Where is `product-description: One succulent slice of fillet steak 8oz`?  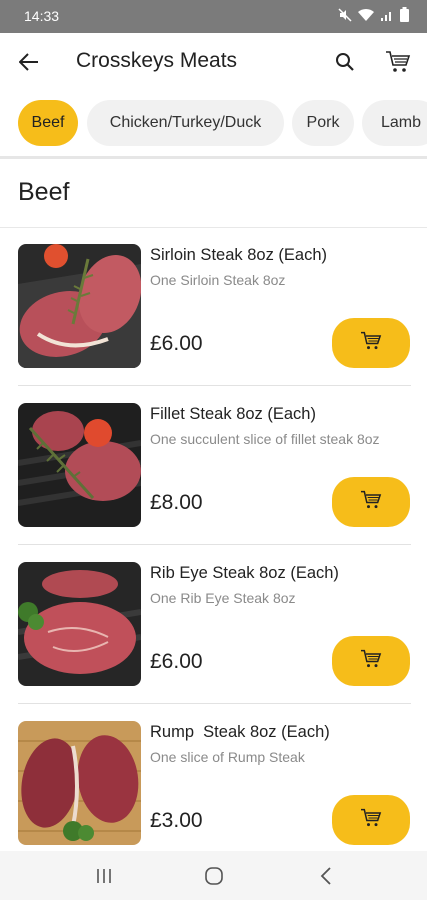
product-description: One succulent slice of fillet steak 8oz is located at coordinates (265, 439).